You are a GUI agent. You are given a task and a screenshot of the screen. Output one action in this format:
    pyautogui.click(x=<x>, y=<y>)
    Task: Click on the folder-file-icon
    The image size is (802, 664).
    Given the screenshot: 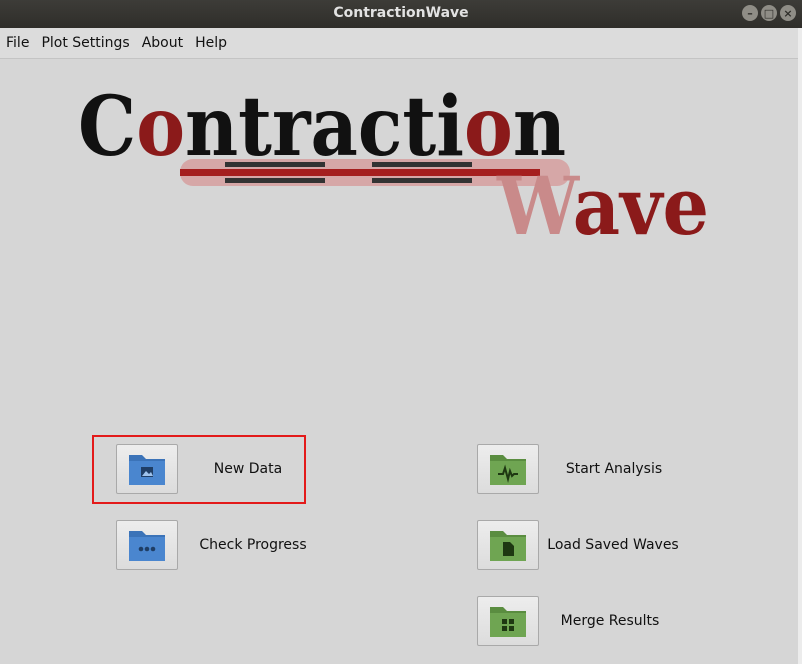 What is the action you would take?
    pyautogui.click(x=508, y=546)
    